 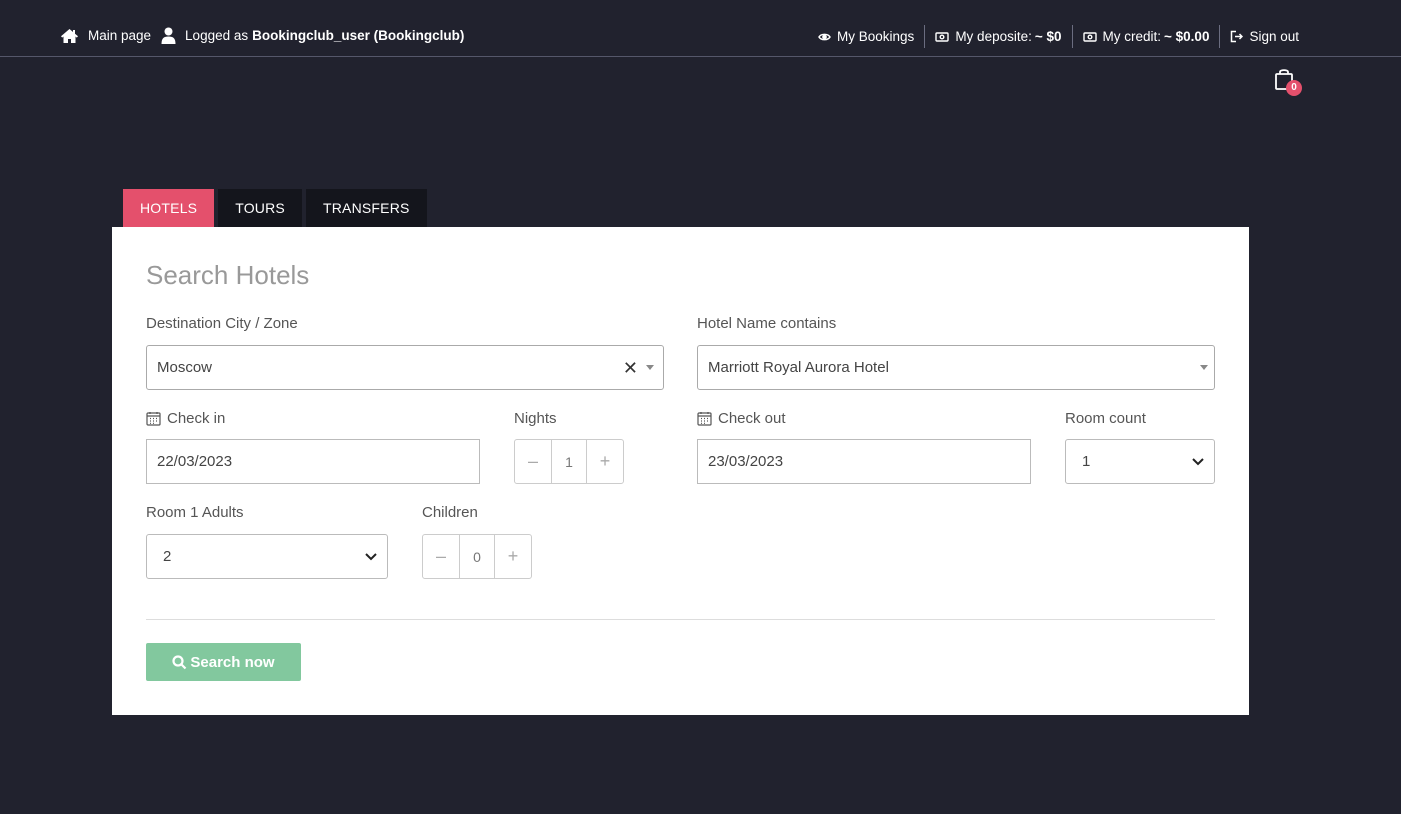 I want to click on children-label: Children, so click(x=450, y=512).